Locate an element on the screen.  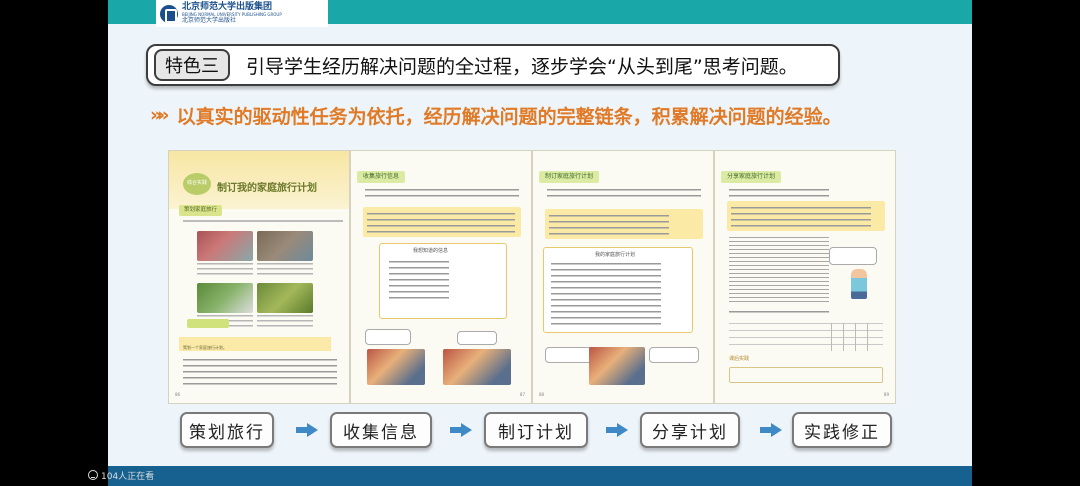
step-share-plan: 分享计划 is located at coordinates (690, 430).